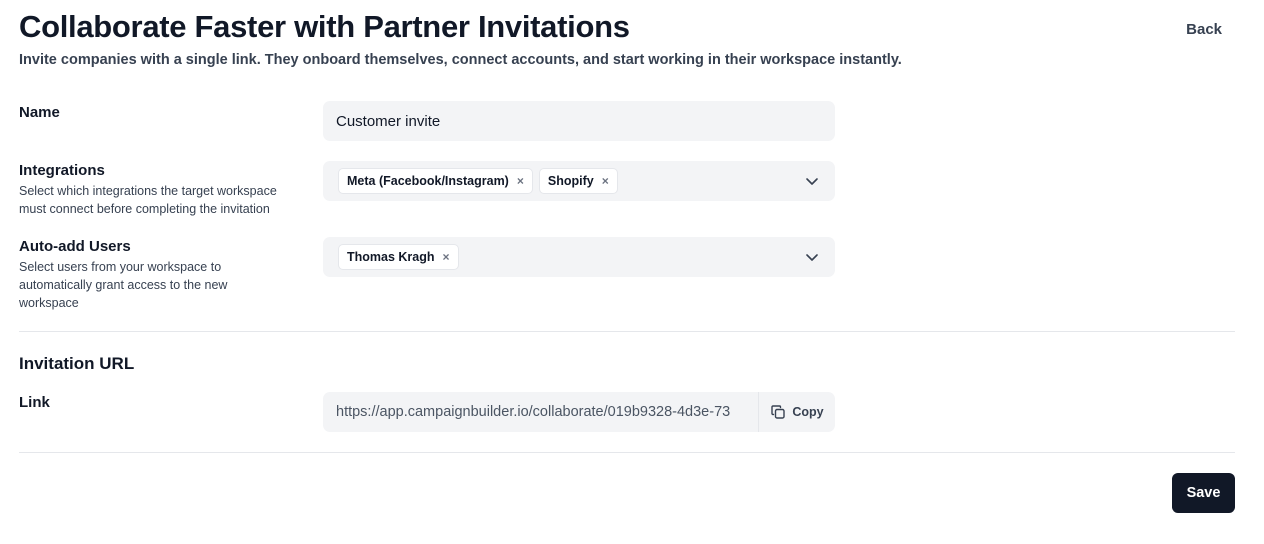 The image size is (1264, 544). Describe the element at coordinates (1203, 493) in the screenshot. I see `save-button: Save` at that location.